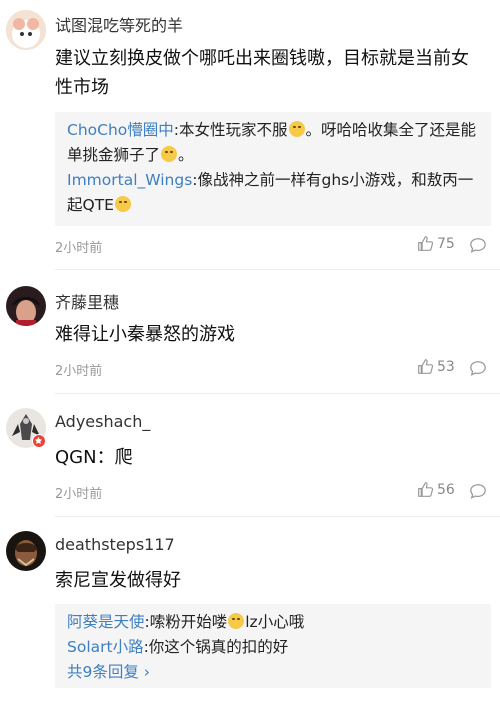 This screenshot has width=500, height=708. Describe the element at coordinates (120, 130) in the screenshot. I see `reply-author: ChoCho懵圈中` at that location.